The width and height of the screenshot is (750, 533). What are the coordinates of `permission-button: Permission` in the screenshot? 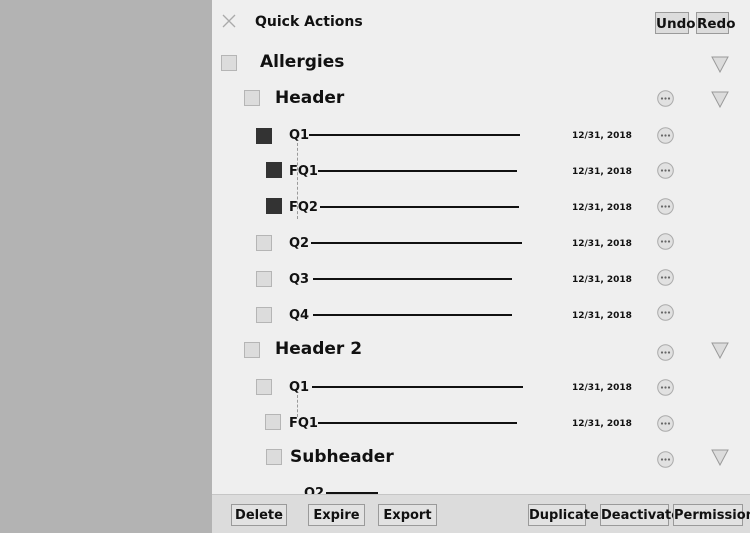 It's located at (711, 515).